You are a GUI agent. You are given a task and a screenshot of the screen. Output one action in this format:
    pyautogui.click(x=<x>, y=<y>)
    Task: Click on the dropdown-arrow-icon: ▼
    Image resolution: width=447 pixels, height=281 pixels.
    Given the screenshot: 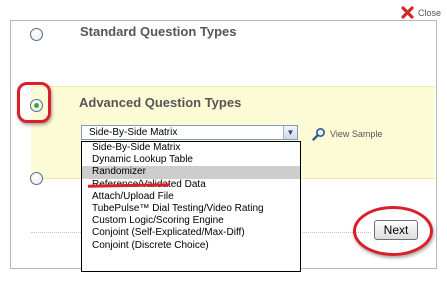 What is the action you would take?
    pyautogui.click(x=290, y=132)
    